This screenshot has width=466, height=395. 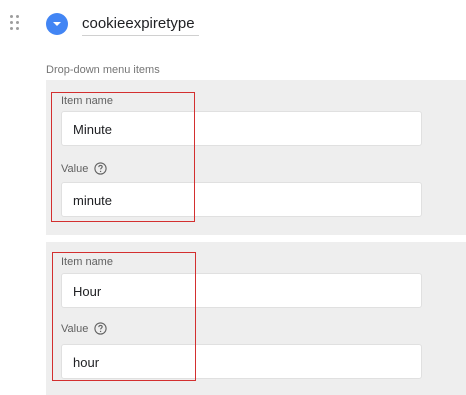 I want to click on value-input: hour, so click(x=241, y=361).